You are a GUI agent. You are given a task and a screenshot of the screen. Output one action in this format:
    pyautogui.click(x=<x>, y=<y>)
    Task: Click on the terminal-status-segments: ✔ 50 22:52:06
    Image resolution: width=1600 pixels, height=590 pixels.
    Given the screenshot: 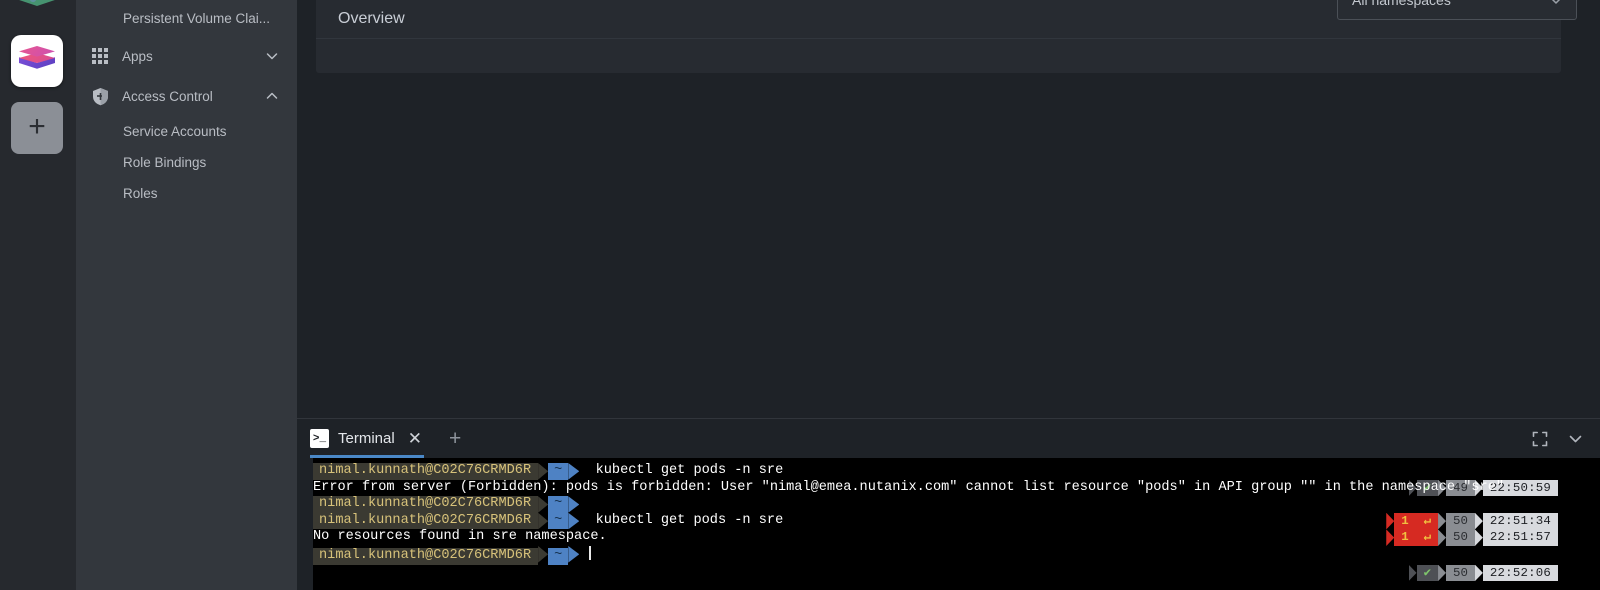 What is the action you would take?
    pyautogui.click(x=1483, y=573)
    